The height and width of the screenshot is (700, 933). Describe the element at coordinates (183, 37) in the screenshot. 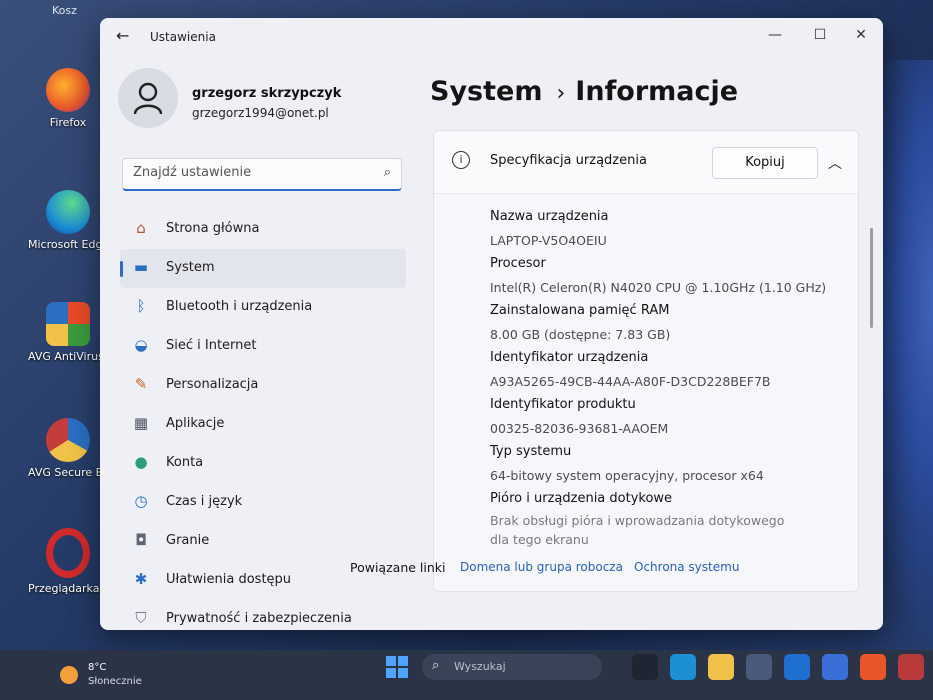

I see `window-title: Ustawienia` at that location.